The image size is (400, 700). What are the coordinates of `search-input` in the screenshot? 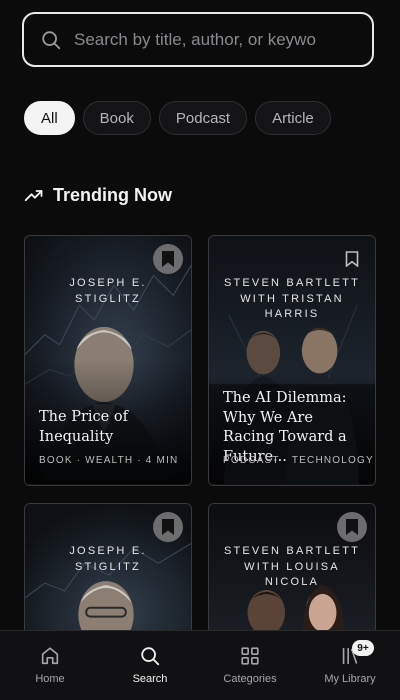 It's located at (216, 39).